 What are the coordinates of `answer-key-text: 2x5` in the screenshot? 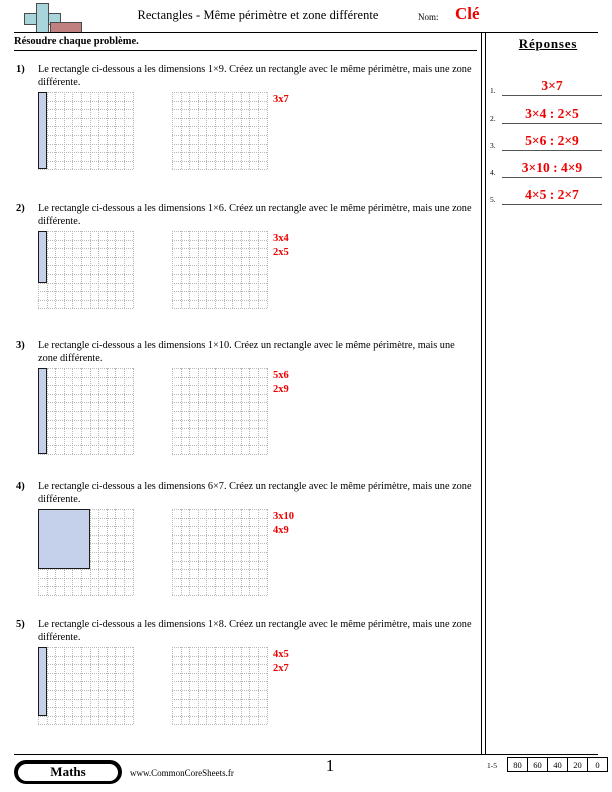 It's located at (281, 252).